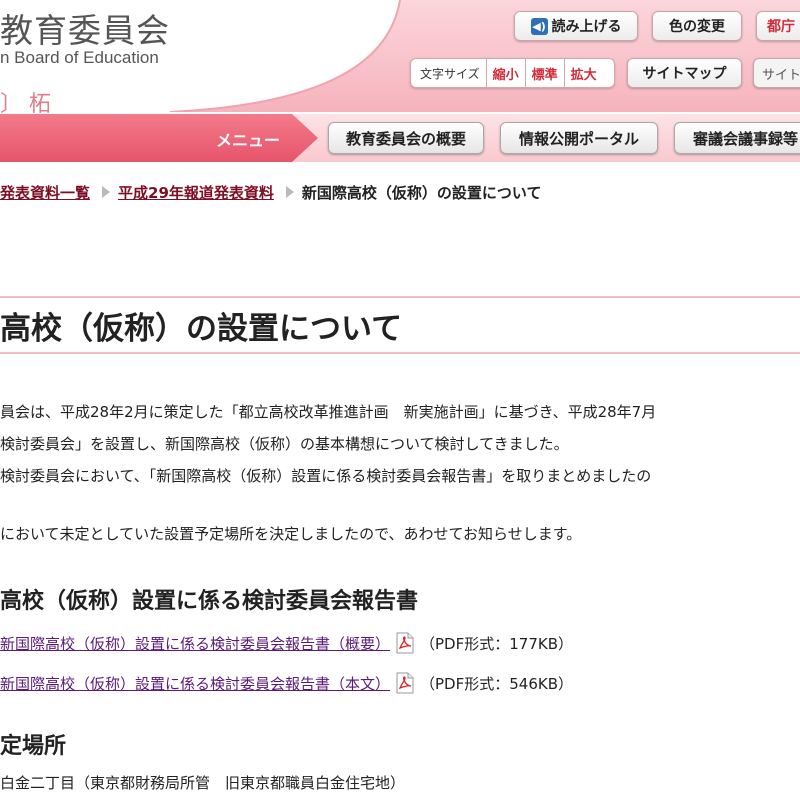 The image size is (800, 800). I want to click on report-fulltext-meta: （PDF形式：546KB）, so click(496, 683).